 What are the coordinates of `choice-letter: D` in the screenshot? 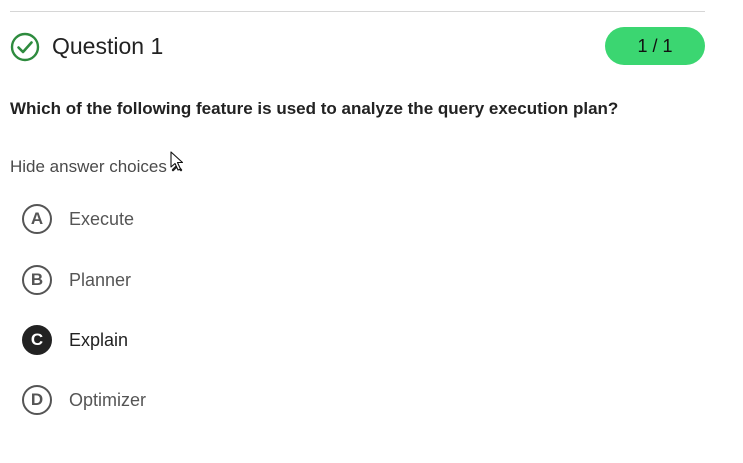 It's located at (37, 400).